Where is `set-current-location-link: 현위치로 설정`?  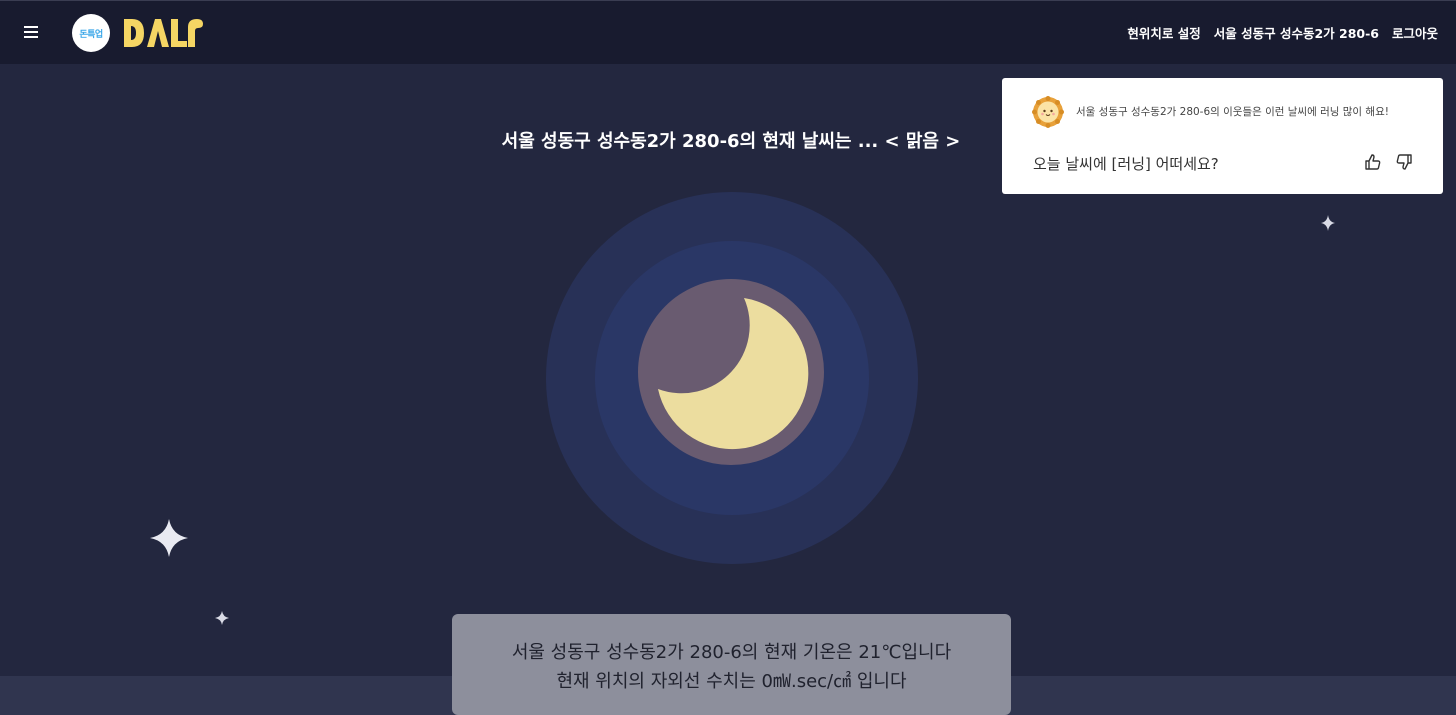 set-current-location-link: 현위치로 설정 is located at coordinates (1163, 32).